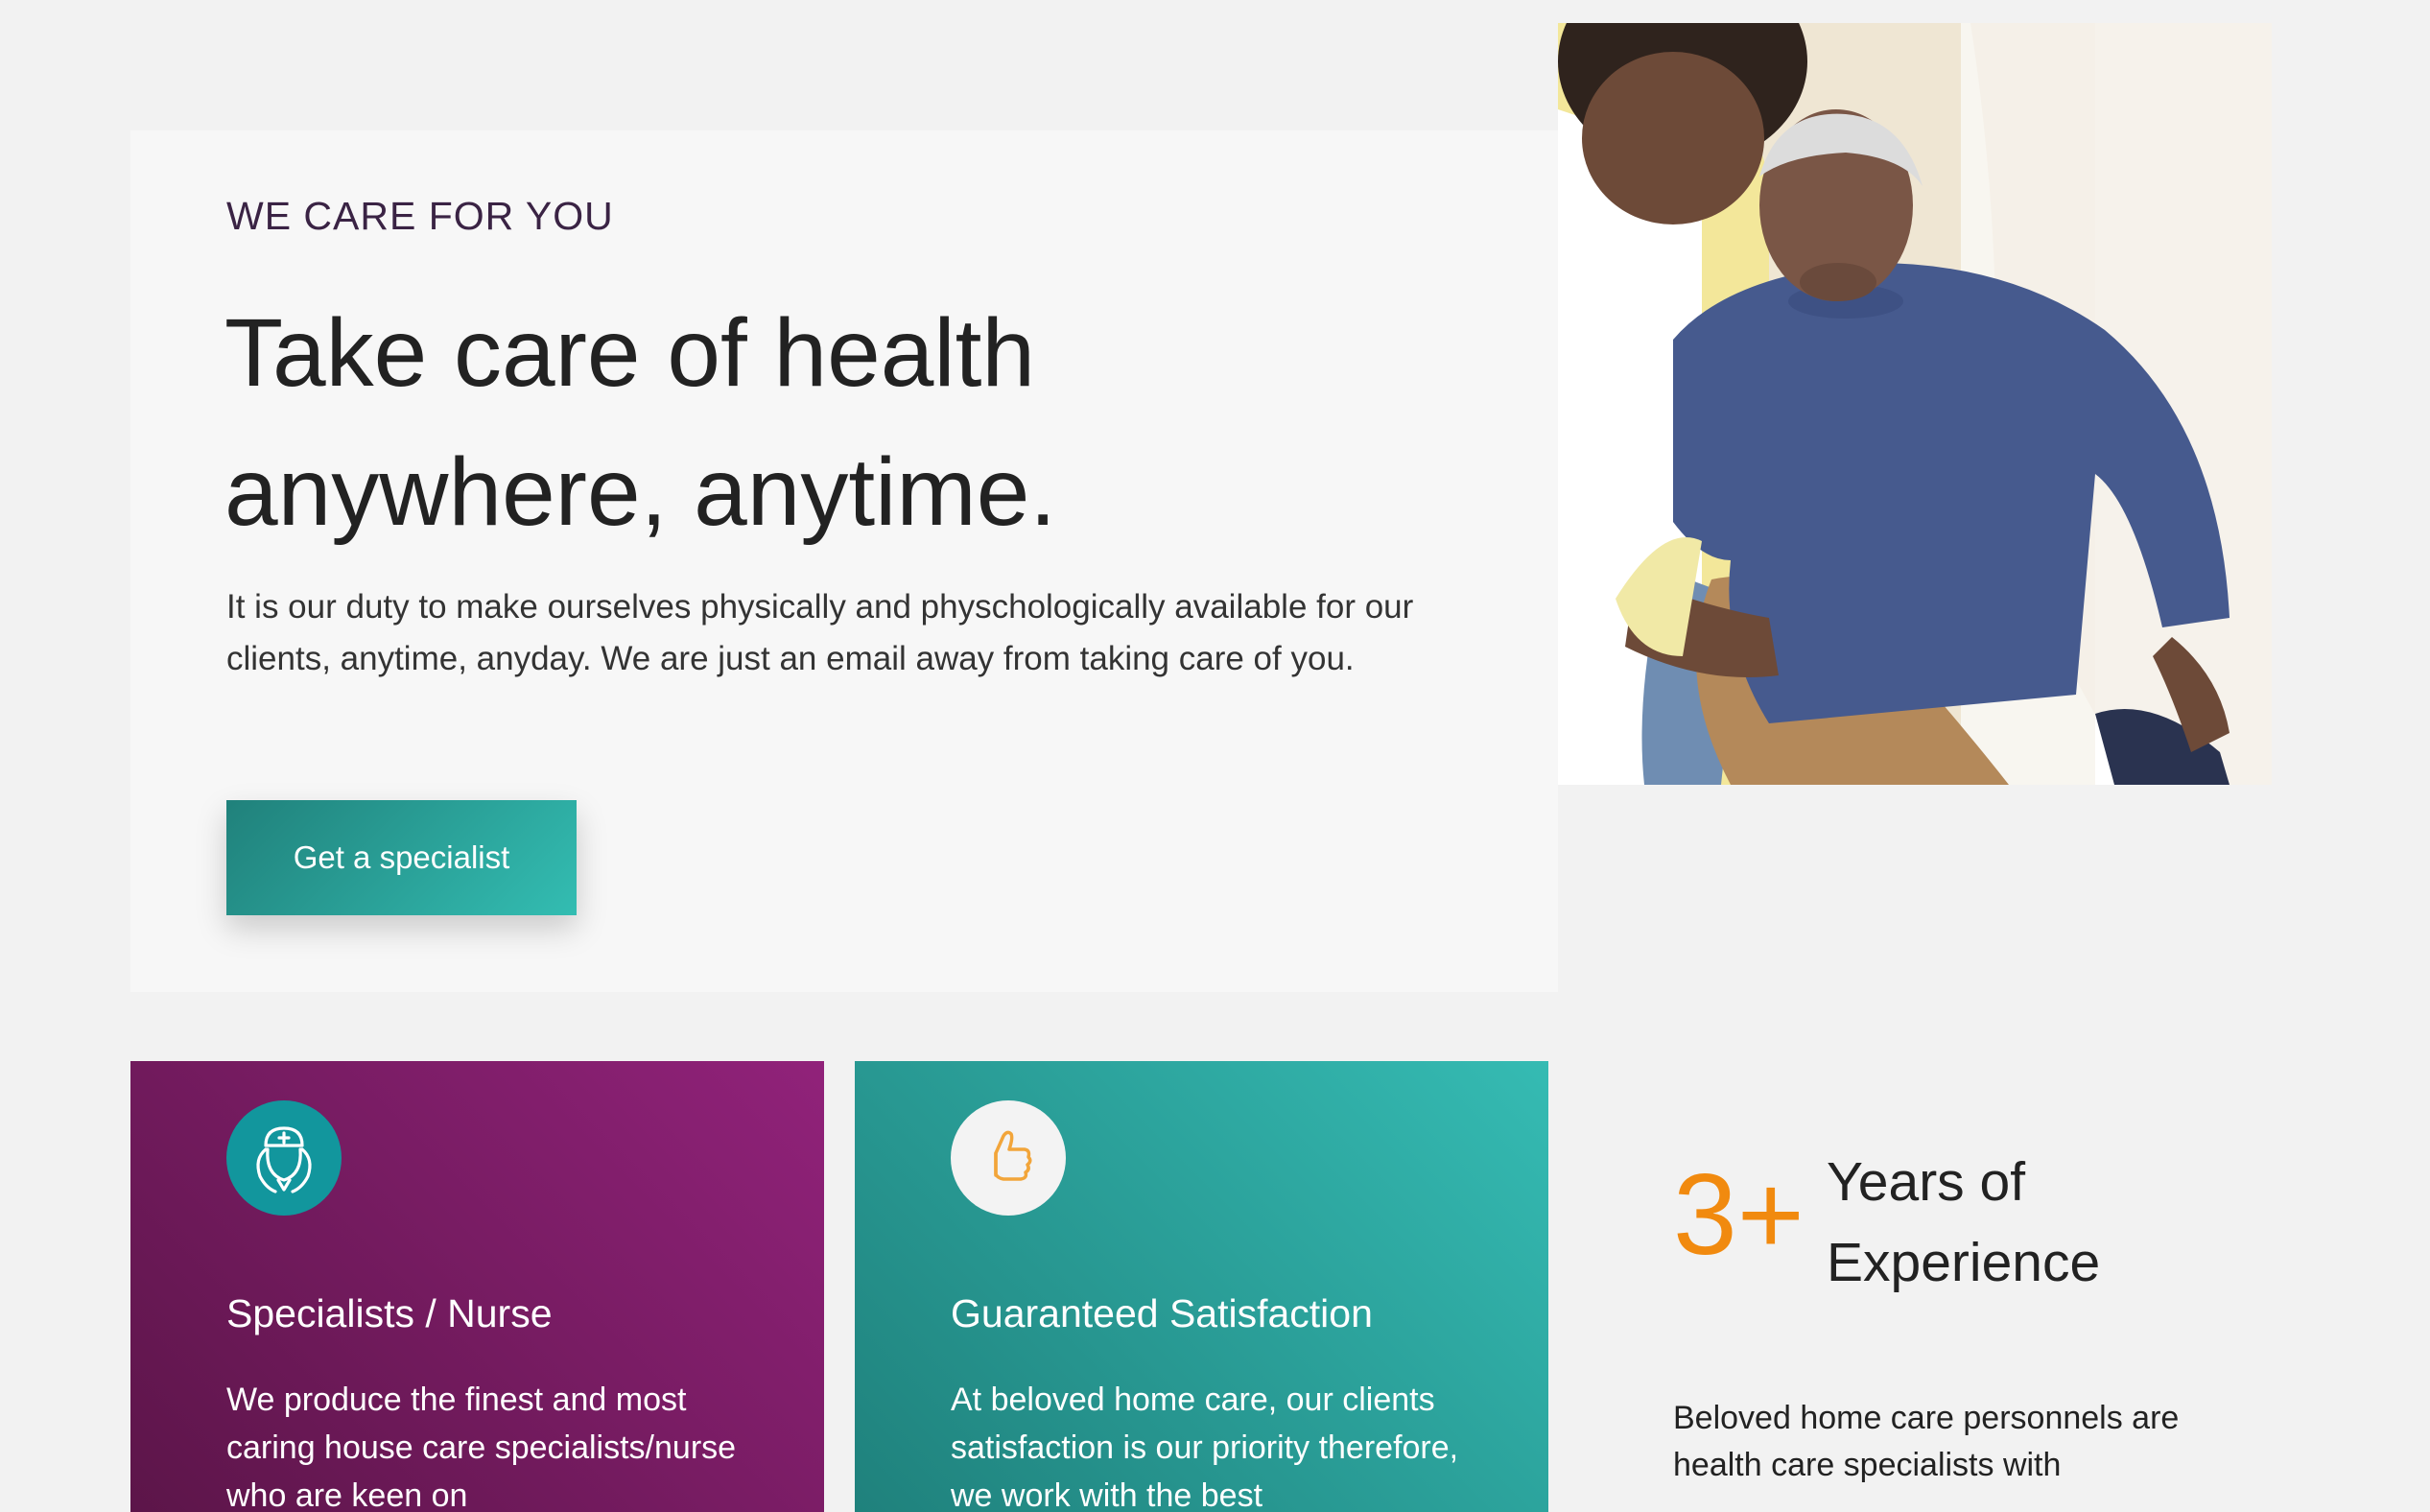 This screenshot has width=2430, height=1512. What do you see at coordinates (1008, 1158) in the screenshot?
I see `thumbs-up-icon` at bounding box center [1008, 1158].